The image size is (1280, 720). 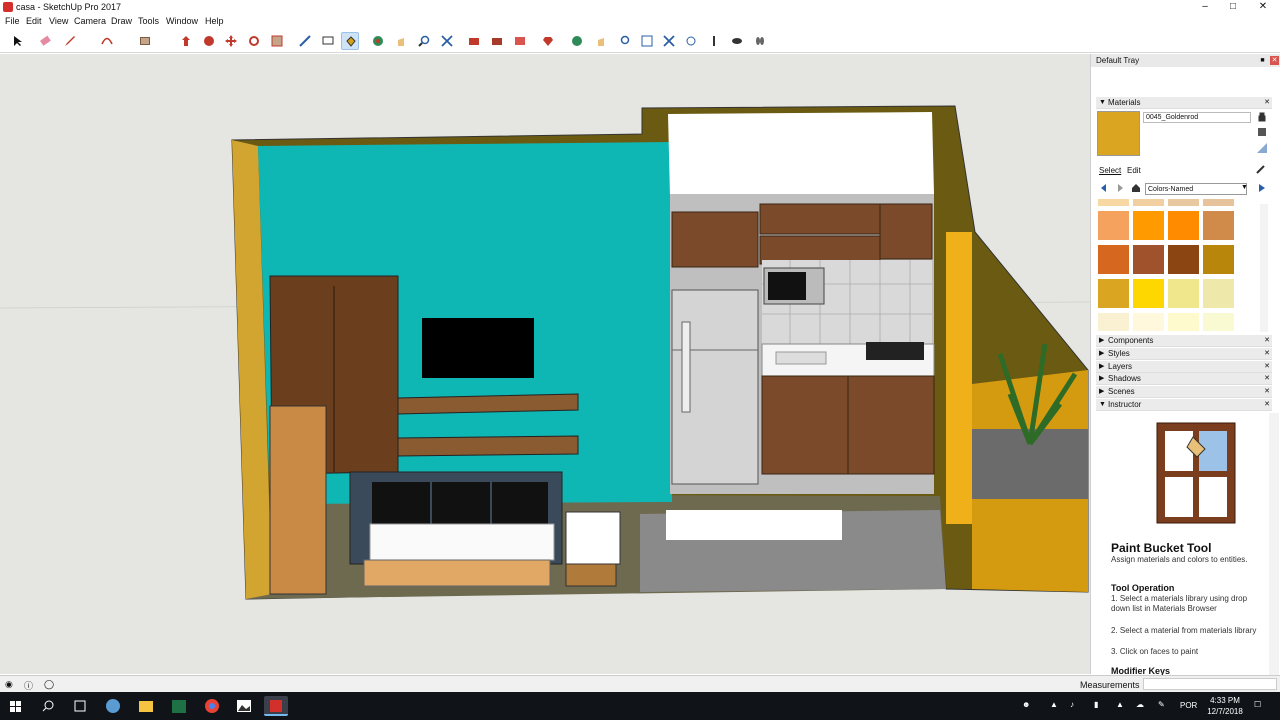 I want to click on scale-tool-button, so click(x=277, y=41).